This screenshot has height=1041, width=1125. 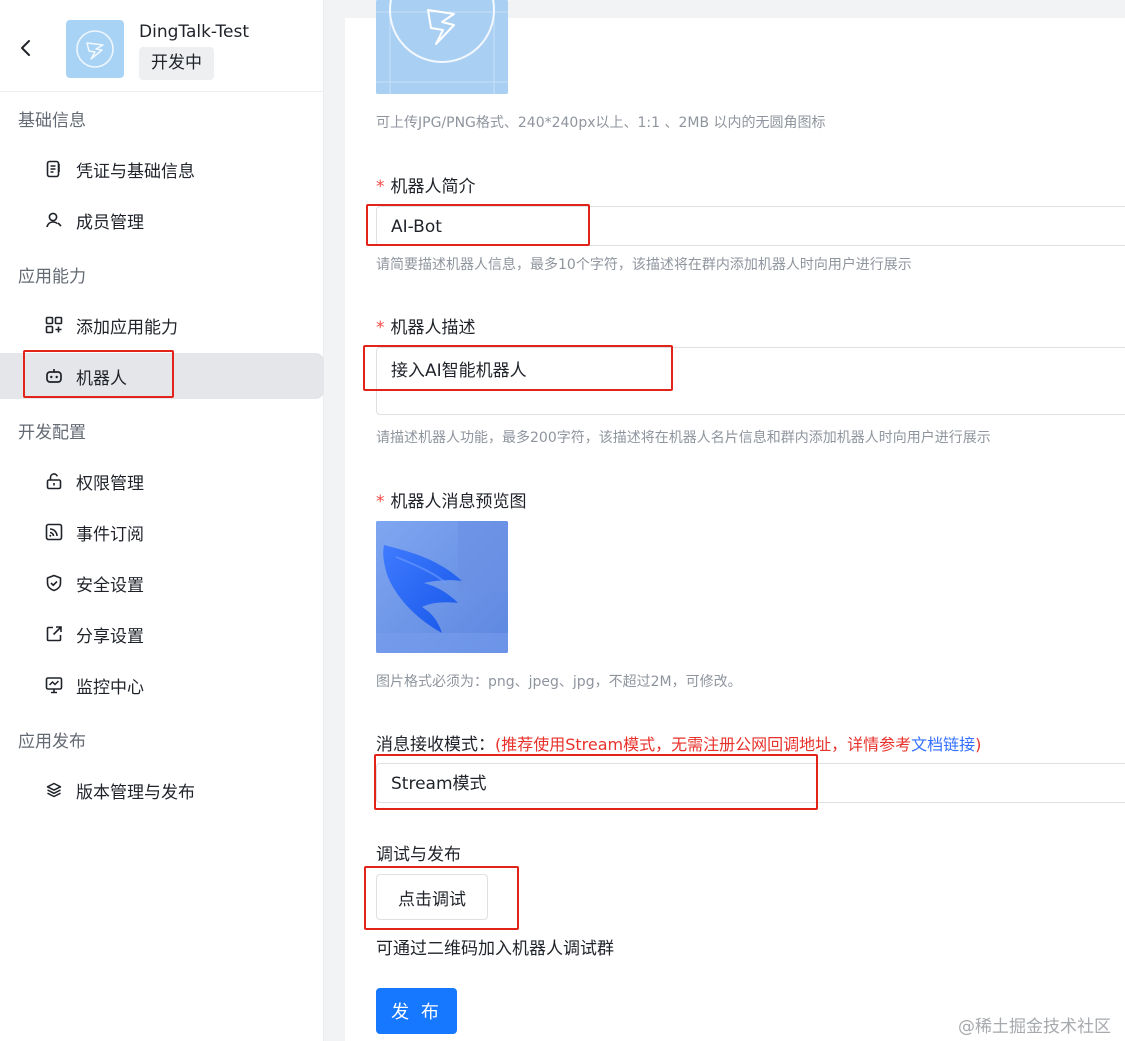 I want to click on app-logo, so click(x=95, y=49).